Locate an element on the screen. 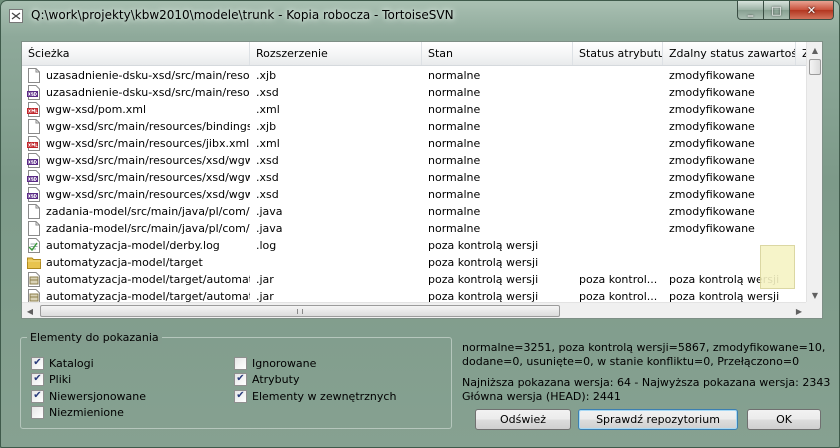 The width and height of the screenshot is (840, 448). scroll-right-arrow-icon: ▶ is located at coordinates (799, 311).